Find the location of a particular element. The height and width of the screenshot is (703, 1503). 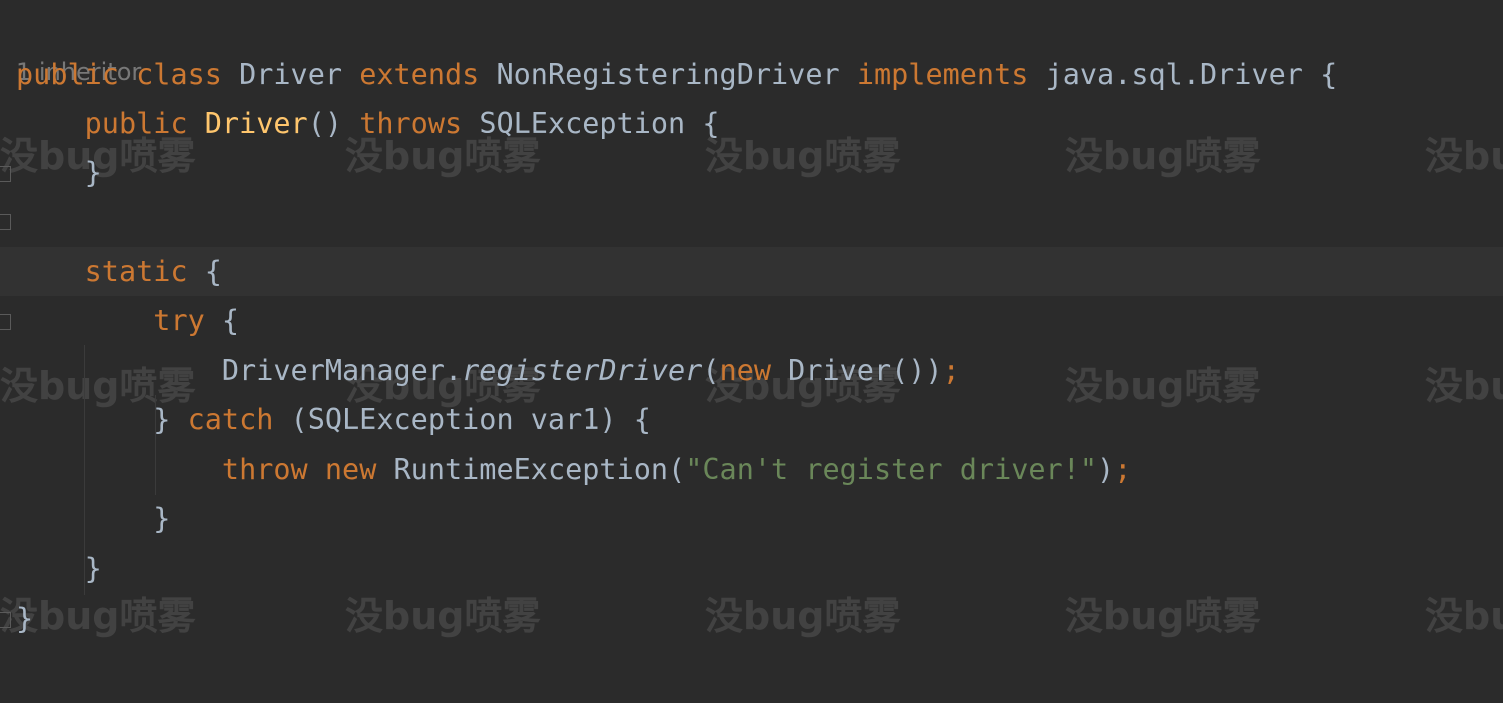

code-line: try { is located at coordinates (127, 320).